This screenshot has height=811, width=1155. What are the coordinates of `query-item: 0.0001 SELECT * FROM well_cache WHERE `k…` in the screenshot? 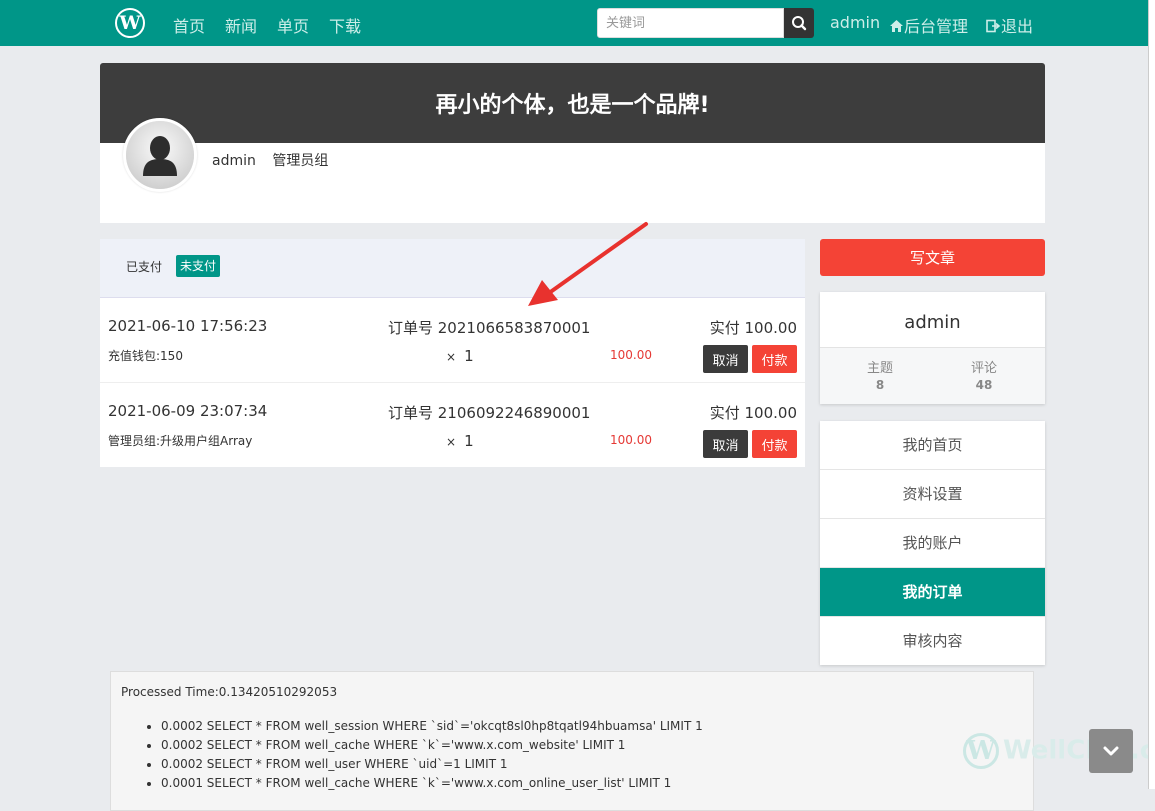 It's located at (432, 783).